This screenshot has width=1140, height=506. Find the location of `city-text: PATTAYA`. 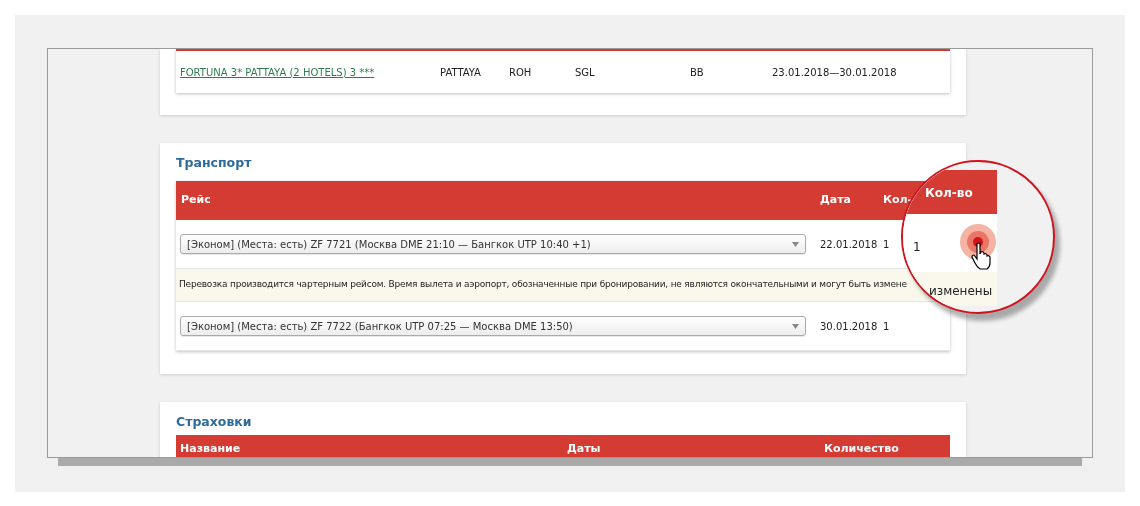

city-text: PATTAYA is located at coordinates (460, 72).